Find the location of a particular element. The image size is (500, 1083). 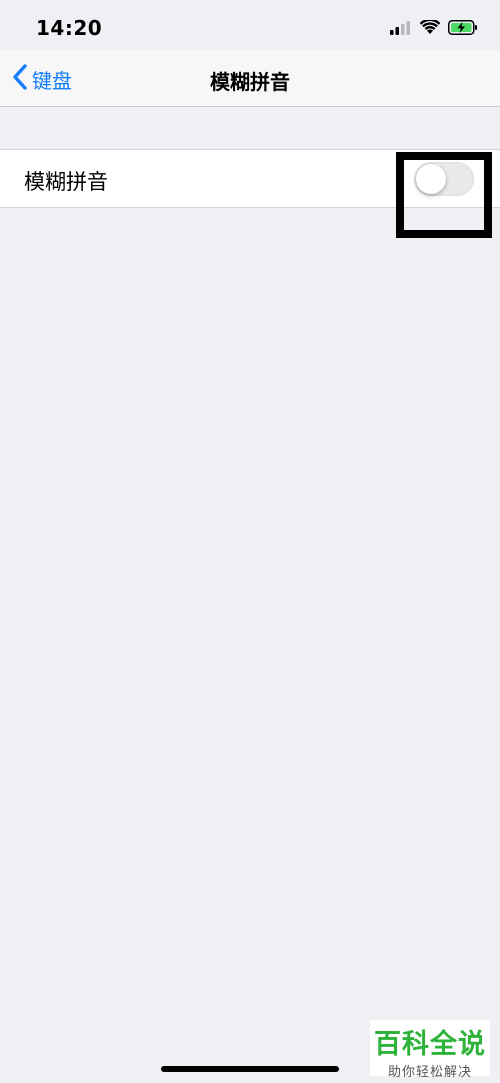

home-indicator is located at coordinates (250, 1069).